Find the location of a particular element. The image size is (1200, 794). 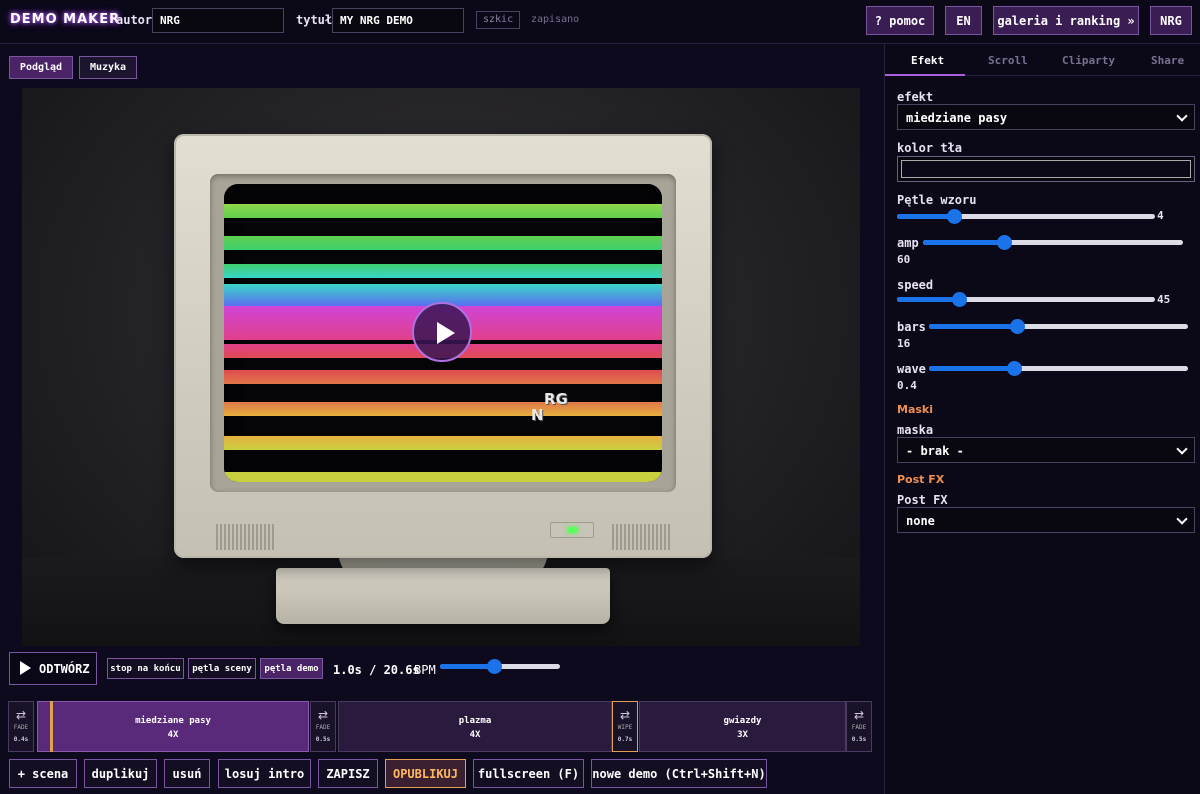

random-intro-button: losuj intro is located at coordinates (264, 773).